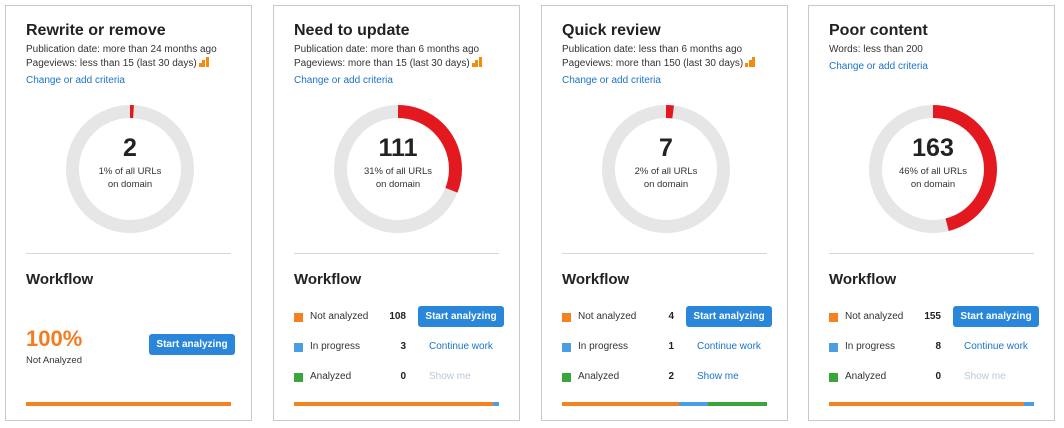  I want to click on url-share-donut: 163 46% of all URLs on domain, so click(933, 169).